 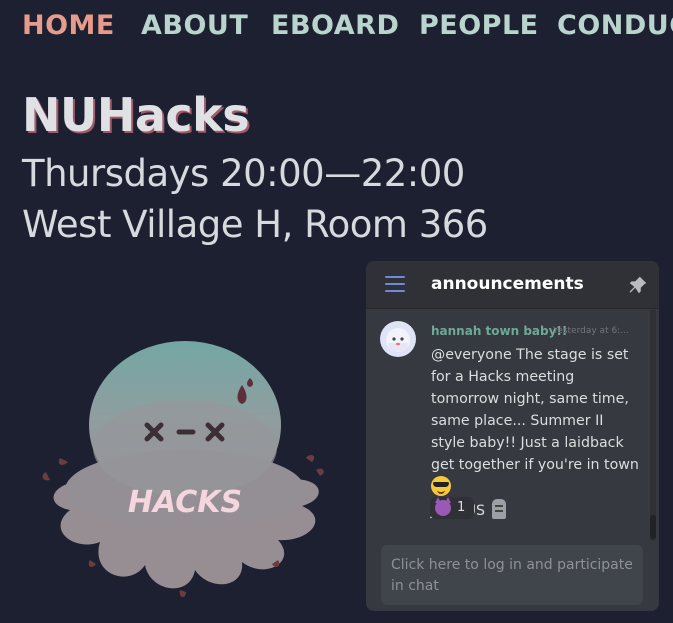 I want to click on scroll-thumb, so click(x=653, y=527).